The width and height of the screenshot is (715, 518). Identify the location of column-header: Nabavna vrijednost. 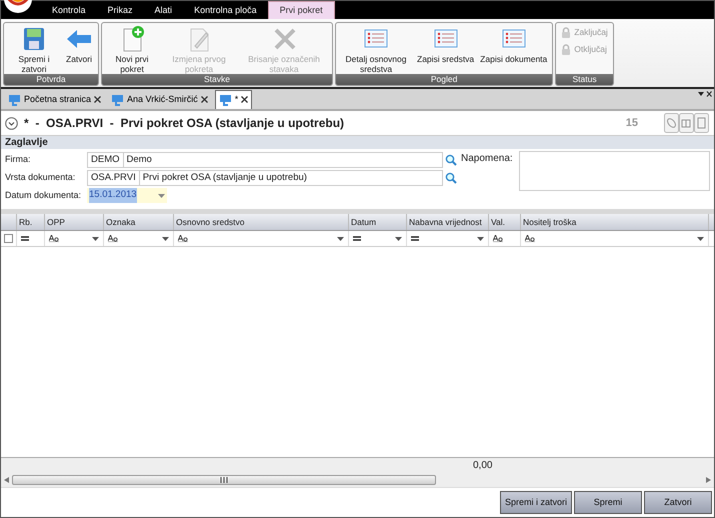
(448, 222).